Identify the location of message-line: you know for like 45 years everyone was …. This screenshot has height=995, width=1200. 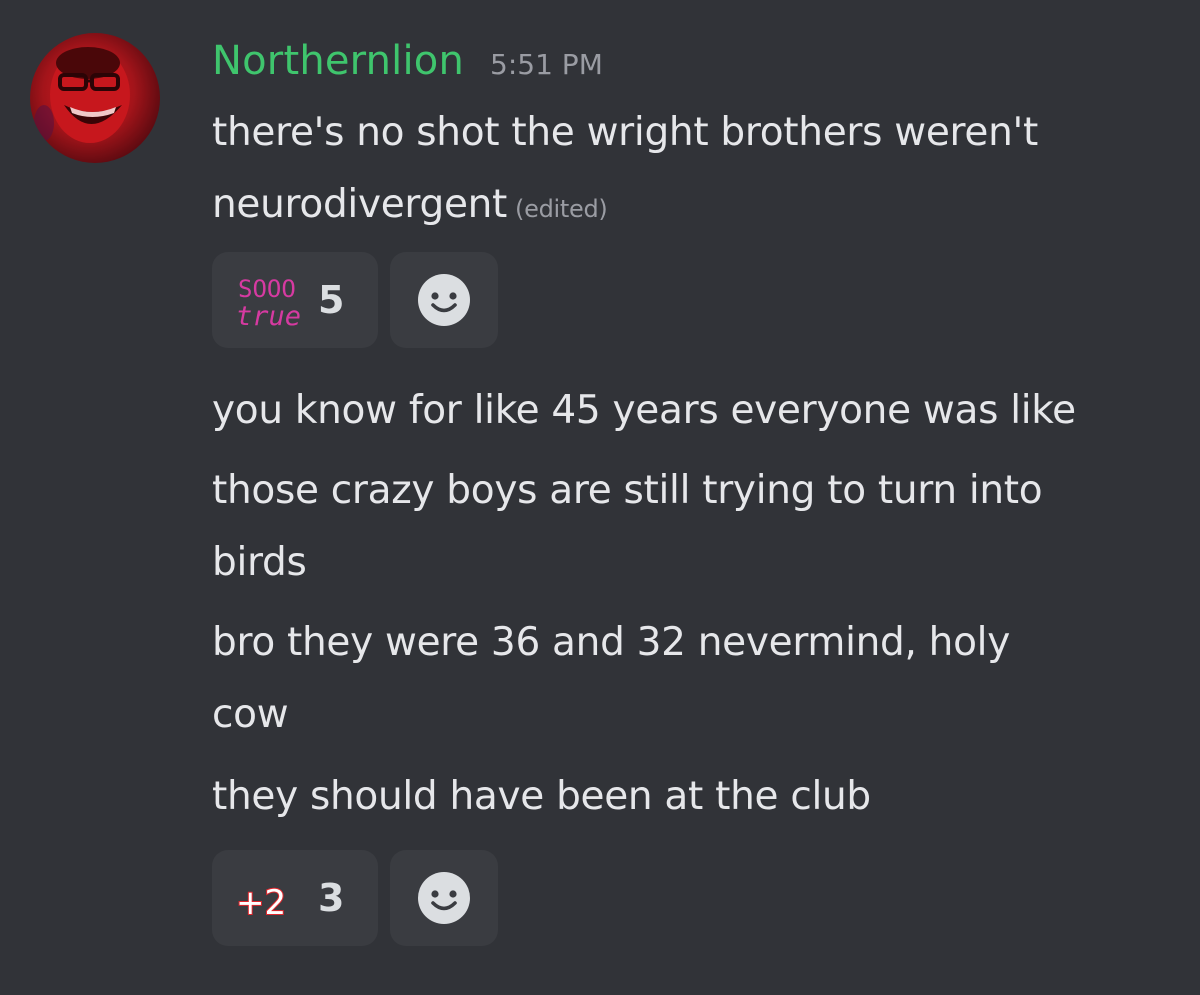
(644, 410).